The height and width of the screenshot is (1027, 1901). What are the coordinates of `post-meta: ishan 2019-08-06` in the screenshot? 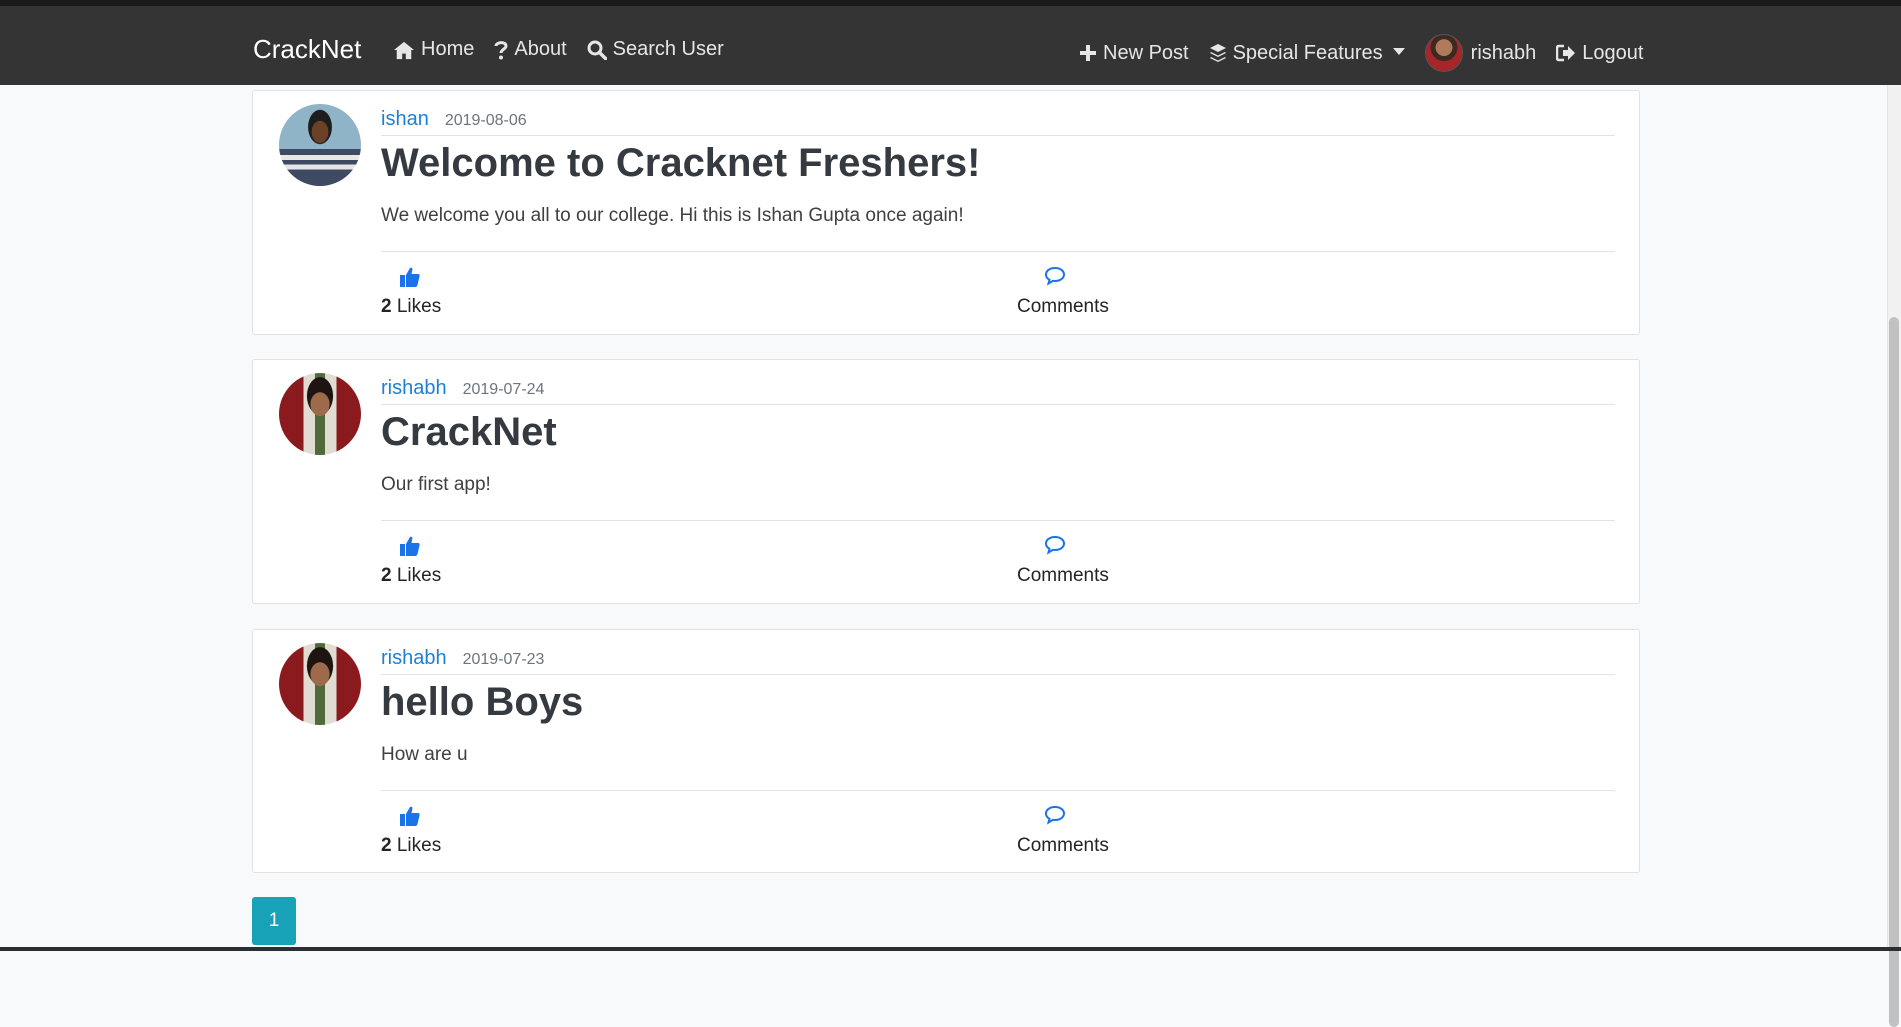 It's located at (998, 122).